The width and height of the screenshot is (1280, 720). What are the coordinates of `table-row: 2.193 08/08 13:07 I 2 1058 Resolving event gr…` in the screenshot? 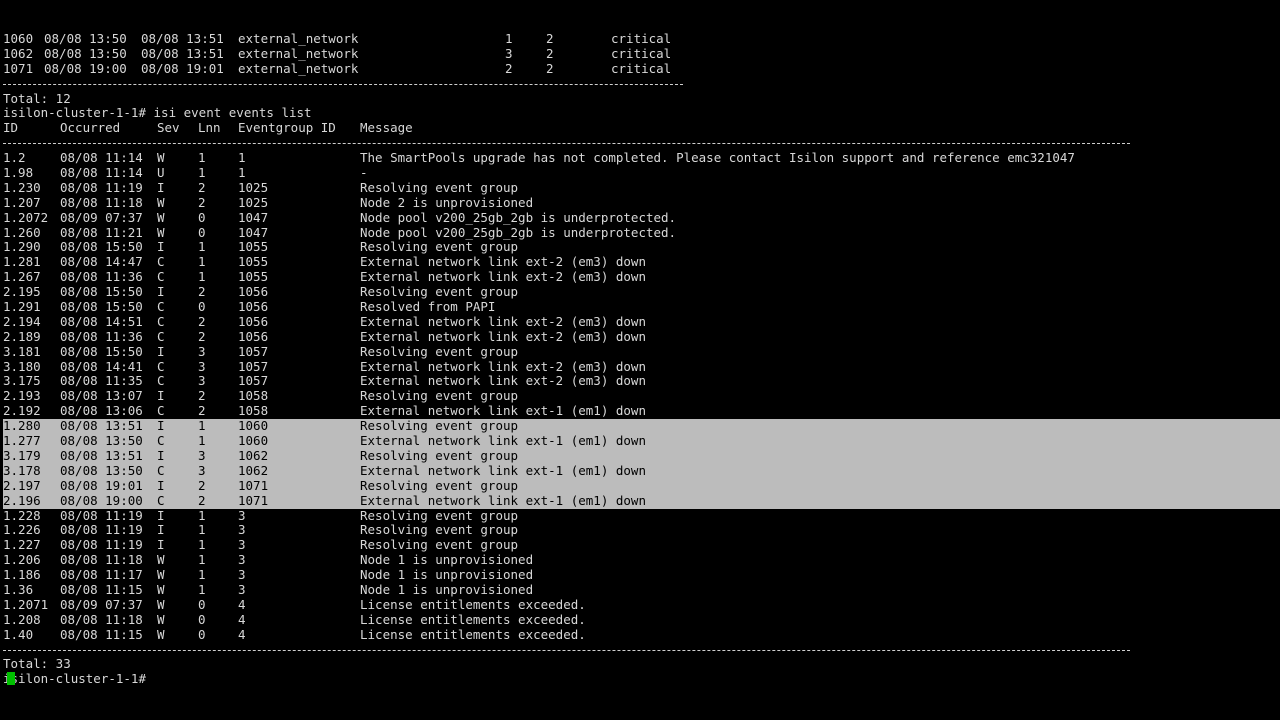 It's located at (641, 396).